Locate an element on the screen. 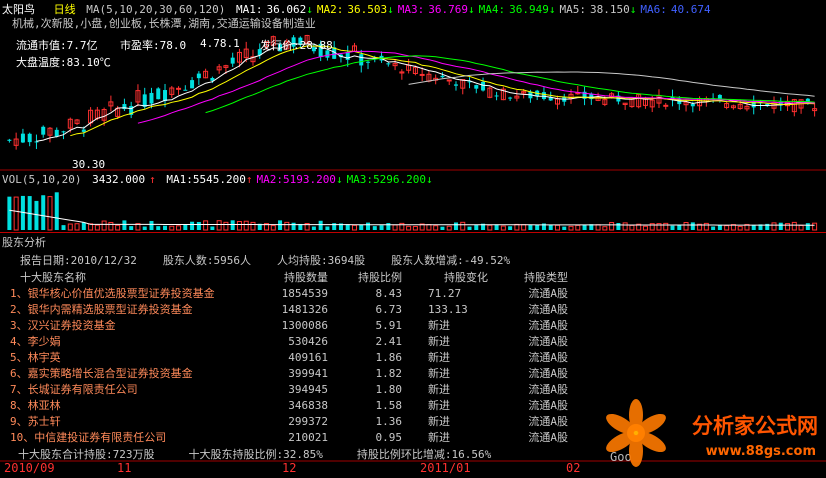 This screenshot has width=826, height=478. holder-count: 股东人数:5956人 is located at coordinates (206, 260).